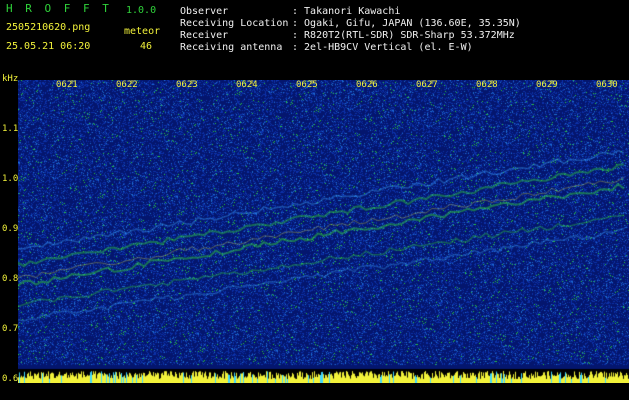  What do you see at coordinates (403, 35) in the screenshot?
I see `receiver-value: : R820T2(RTL-SDR) SDR-Sharp 53.372MHz` at bounding box center [403, 35].